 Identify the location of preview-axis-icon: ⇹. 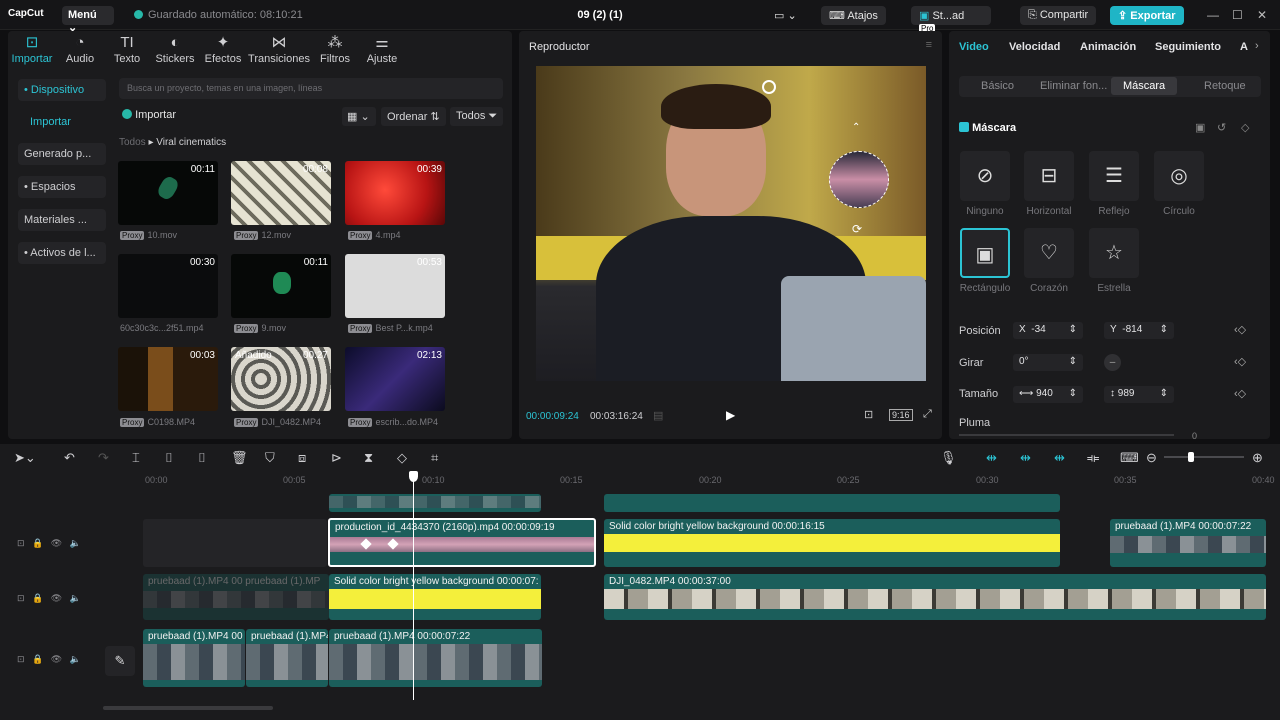
(1059, 458).